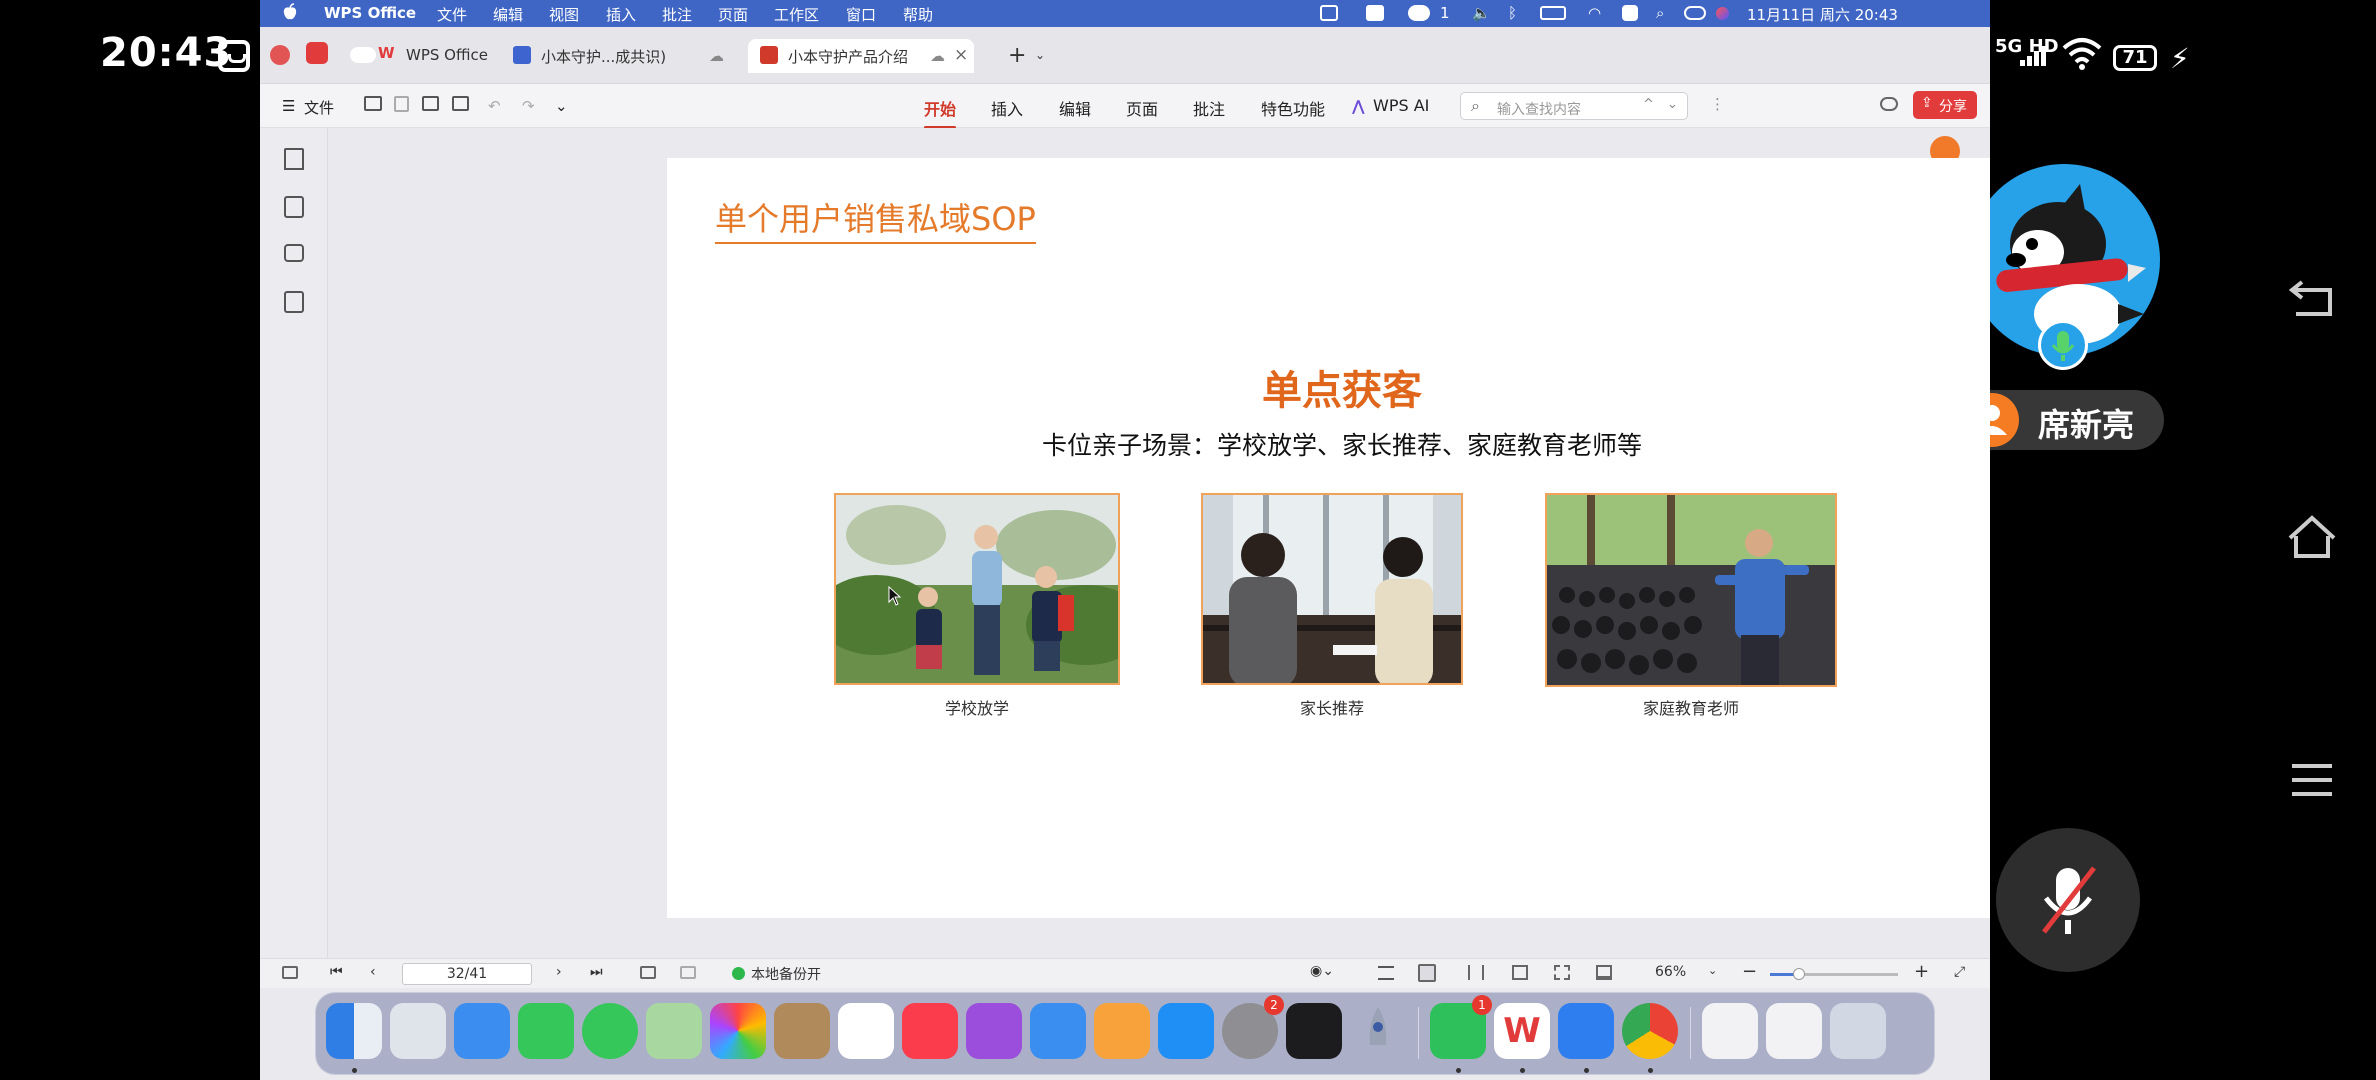  Describe the element at coordinates (1749, 971) in the screenshot. I see `zoom-out-icon: −` at that location.